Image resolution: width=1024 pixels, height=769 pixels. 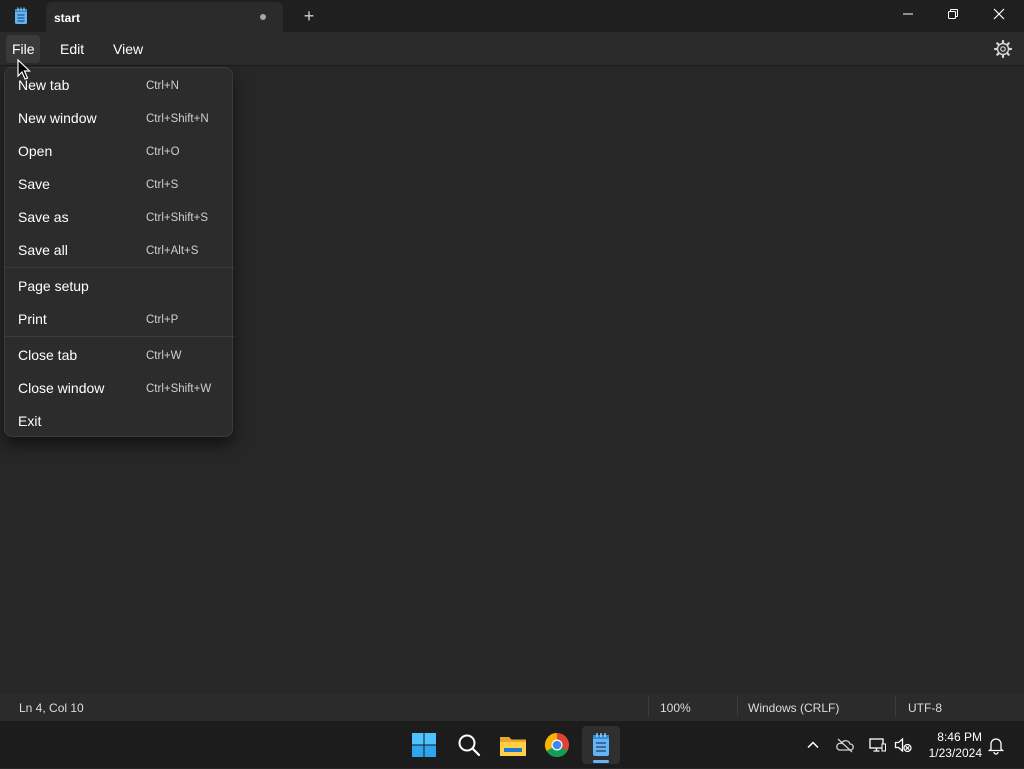 I want to click on chevron-up-icon, so click(x=813, y=745).